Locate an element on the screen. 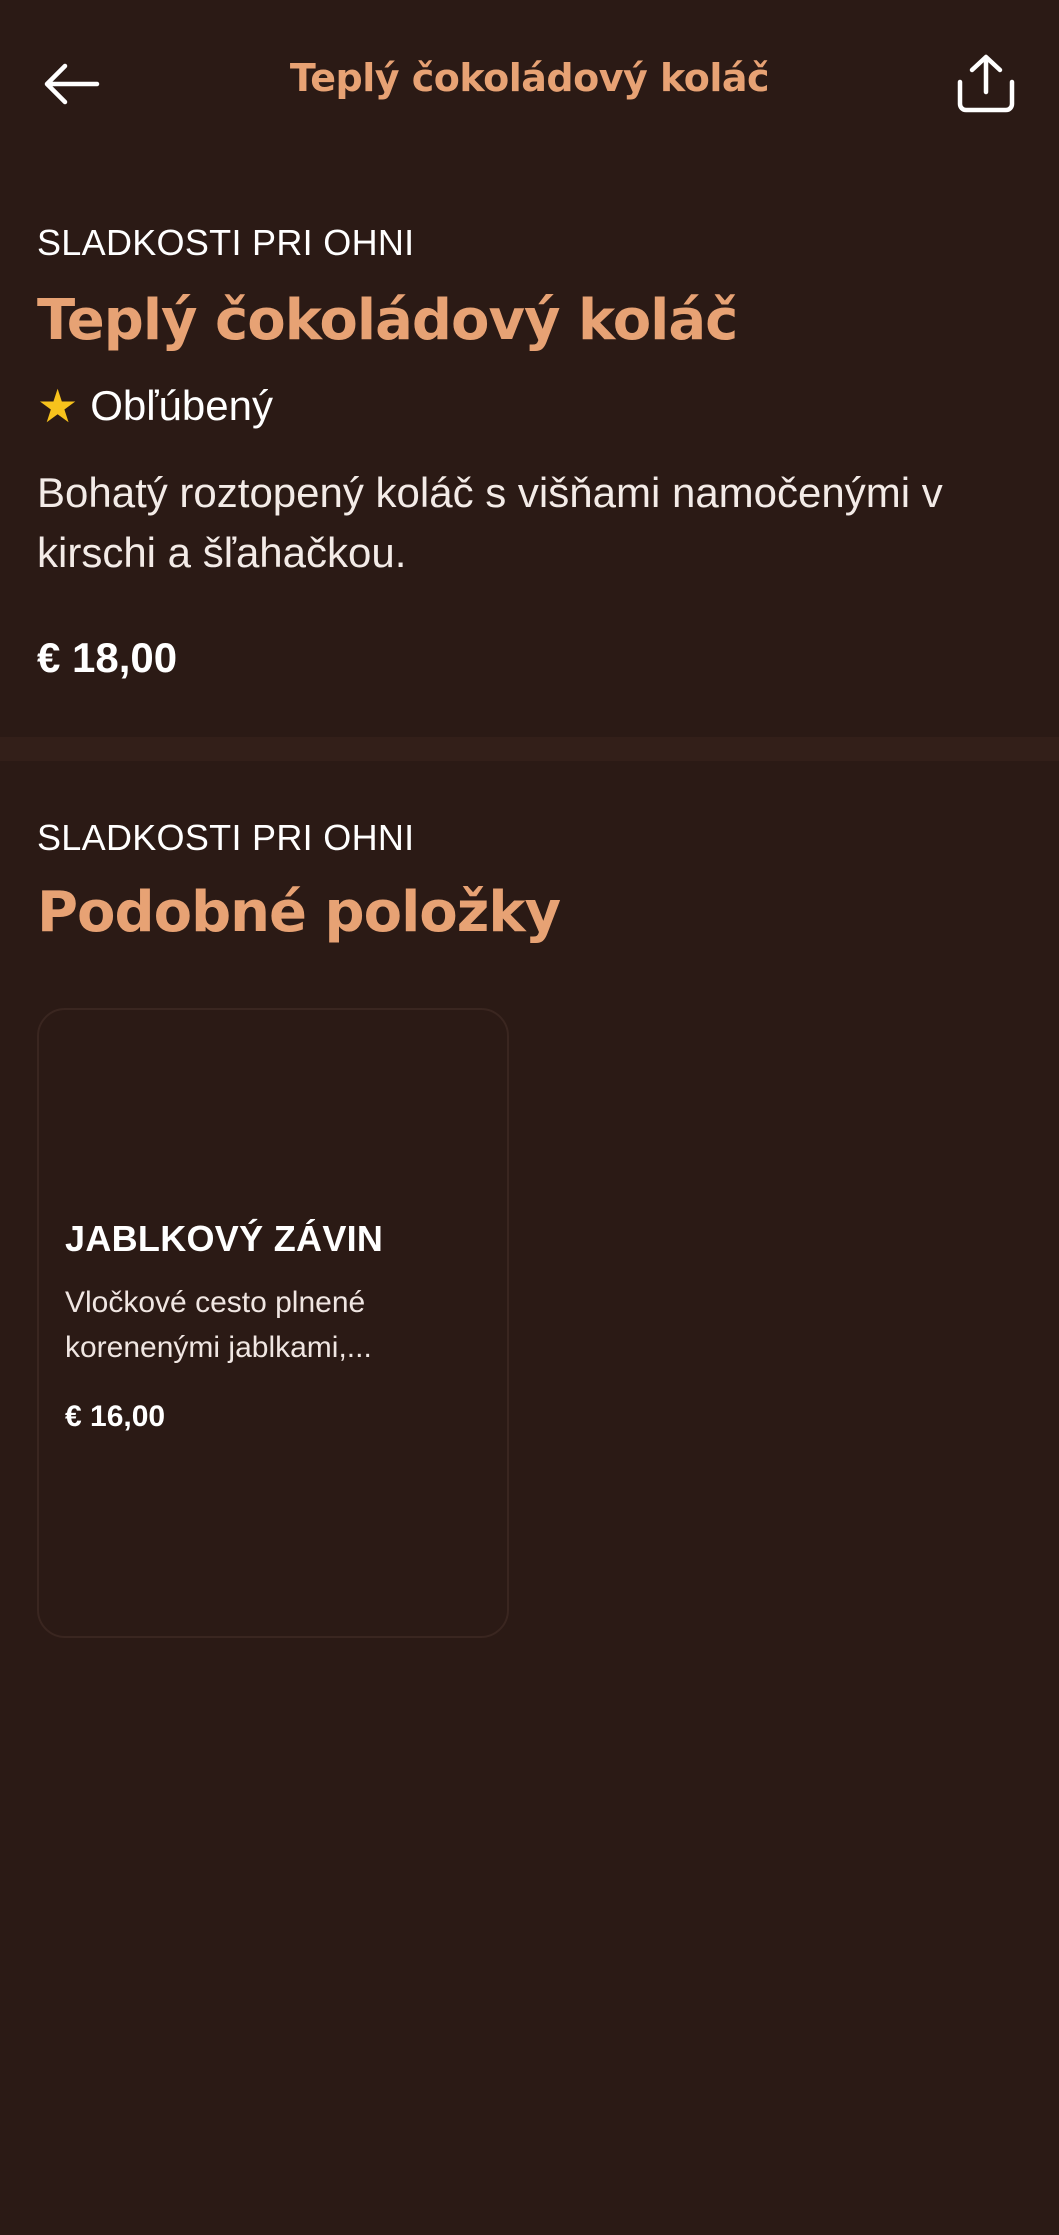 This screenshot has height=2235, width=1059. item-badge: ★ Obľúbený is located at coordinates (532, 406).